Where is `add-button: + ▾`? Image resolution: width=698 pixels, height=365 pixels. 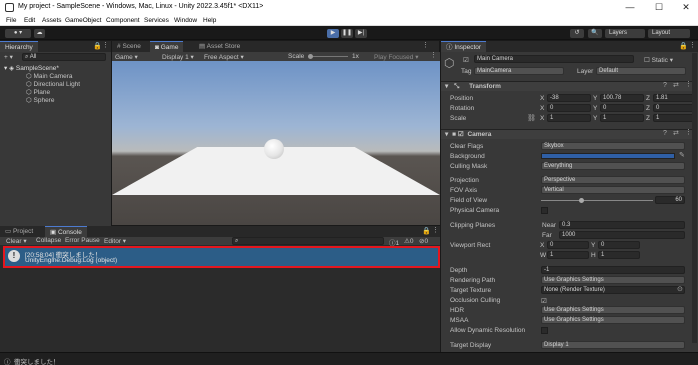 add-button: + ▾ is located at coordinates (8, 57).